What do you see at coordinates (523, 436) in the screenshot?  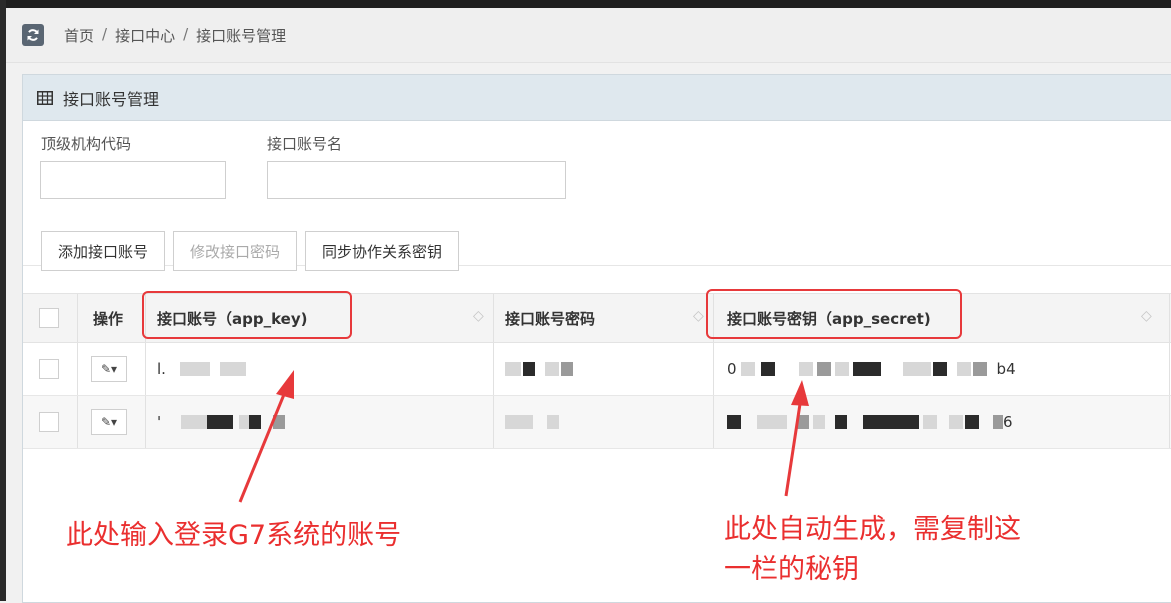 I see `annotation-arrows` at bounding box center [523, 436].